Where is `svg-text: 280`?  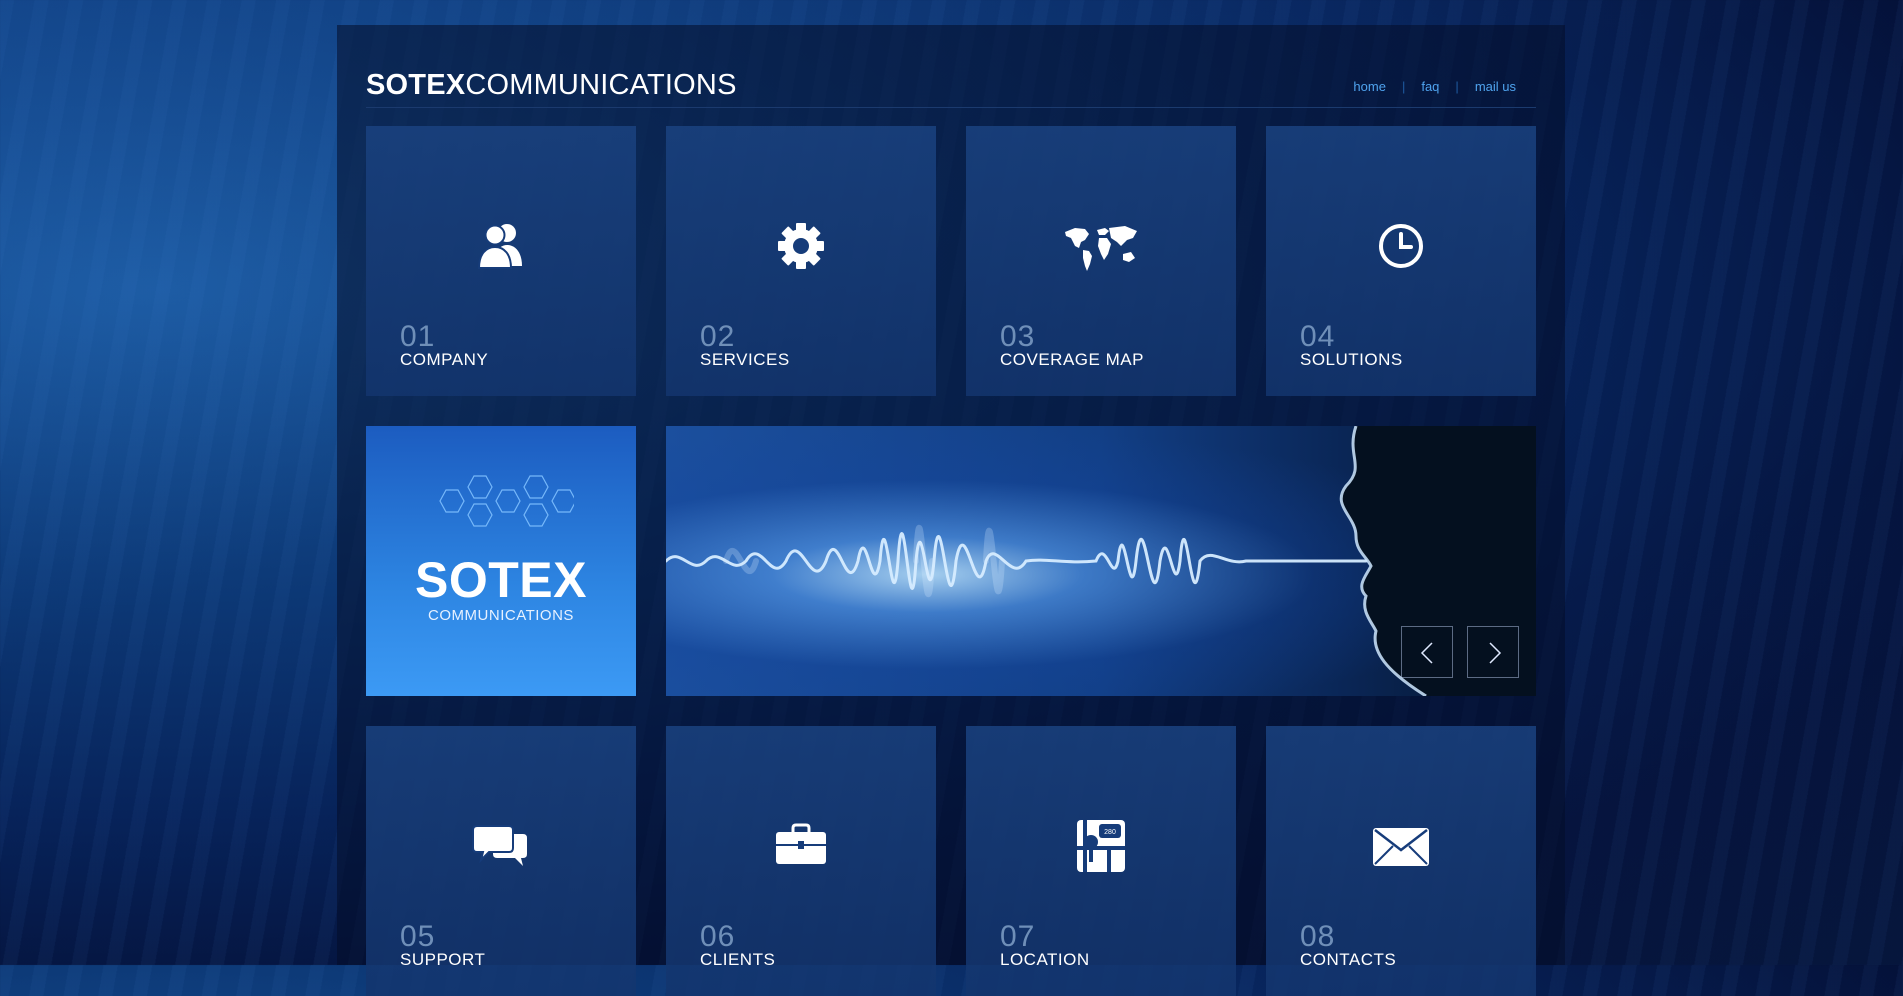 svg-text: 280 is located at coordinates (1110, 832).